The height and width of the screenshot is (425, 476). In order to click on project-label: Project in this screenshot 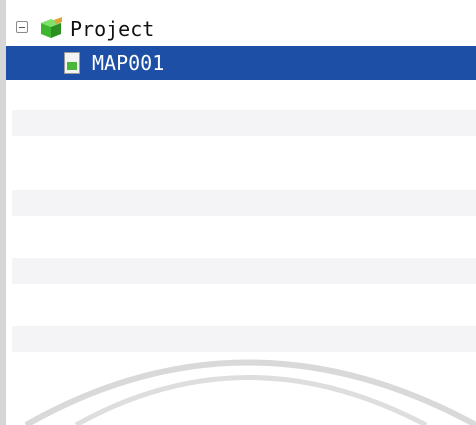, I will do `click(112, 29)`.